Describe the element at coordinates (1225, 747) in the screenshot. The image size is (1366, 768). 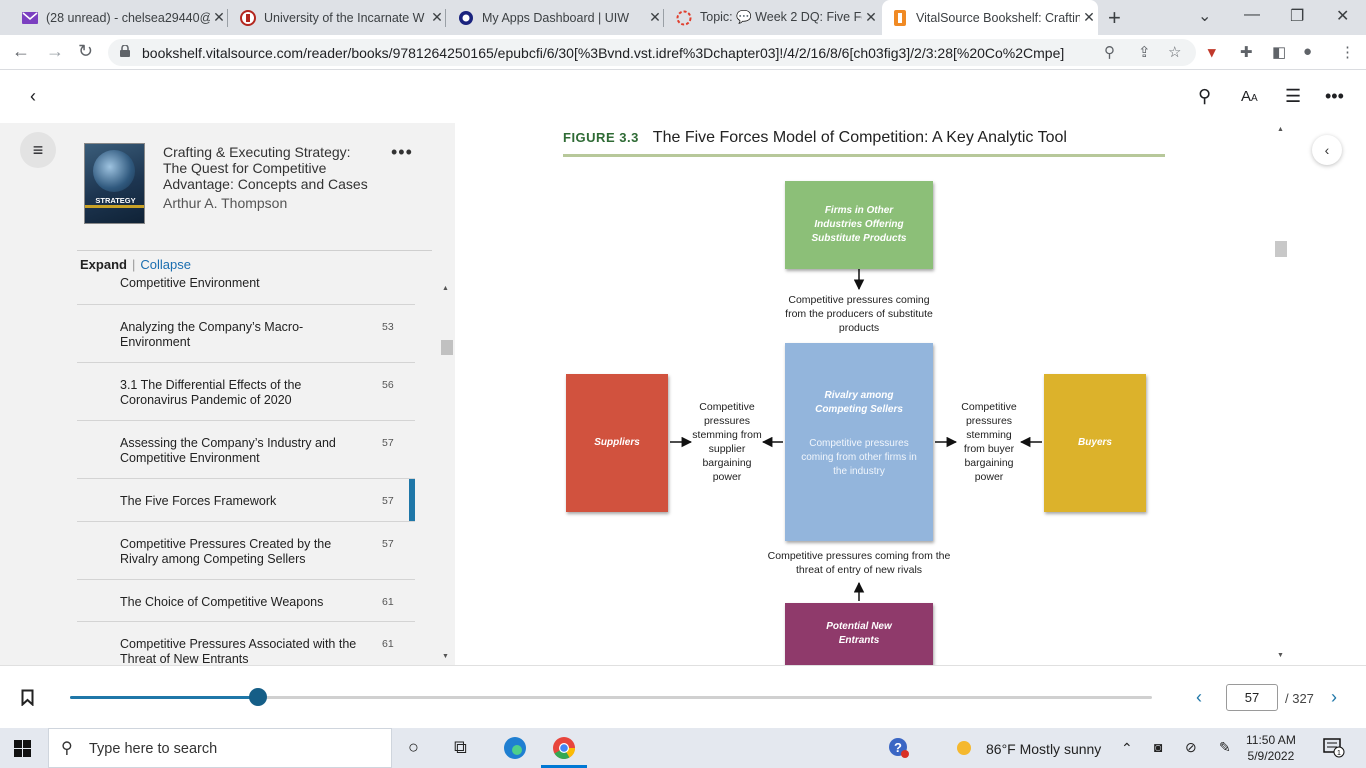
I see `pen-icon: ✎` at that location.